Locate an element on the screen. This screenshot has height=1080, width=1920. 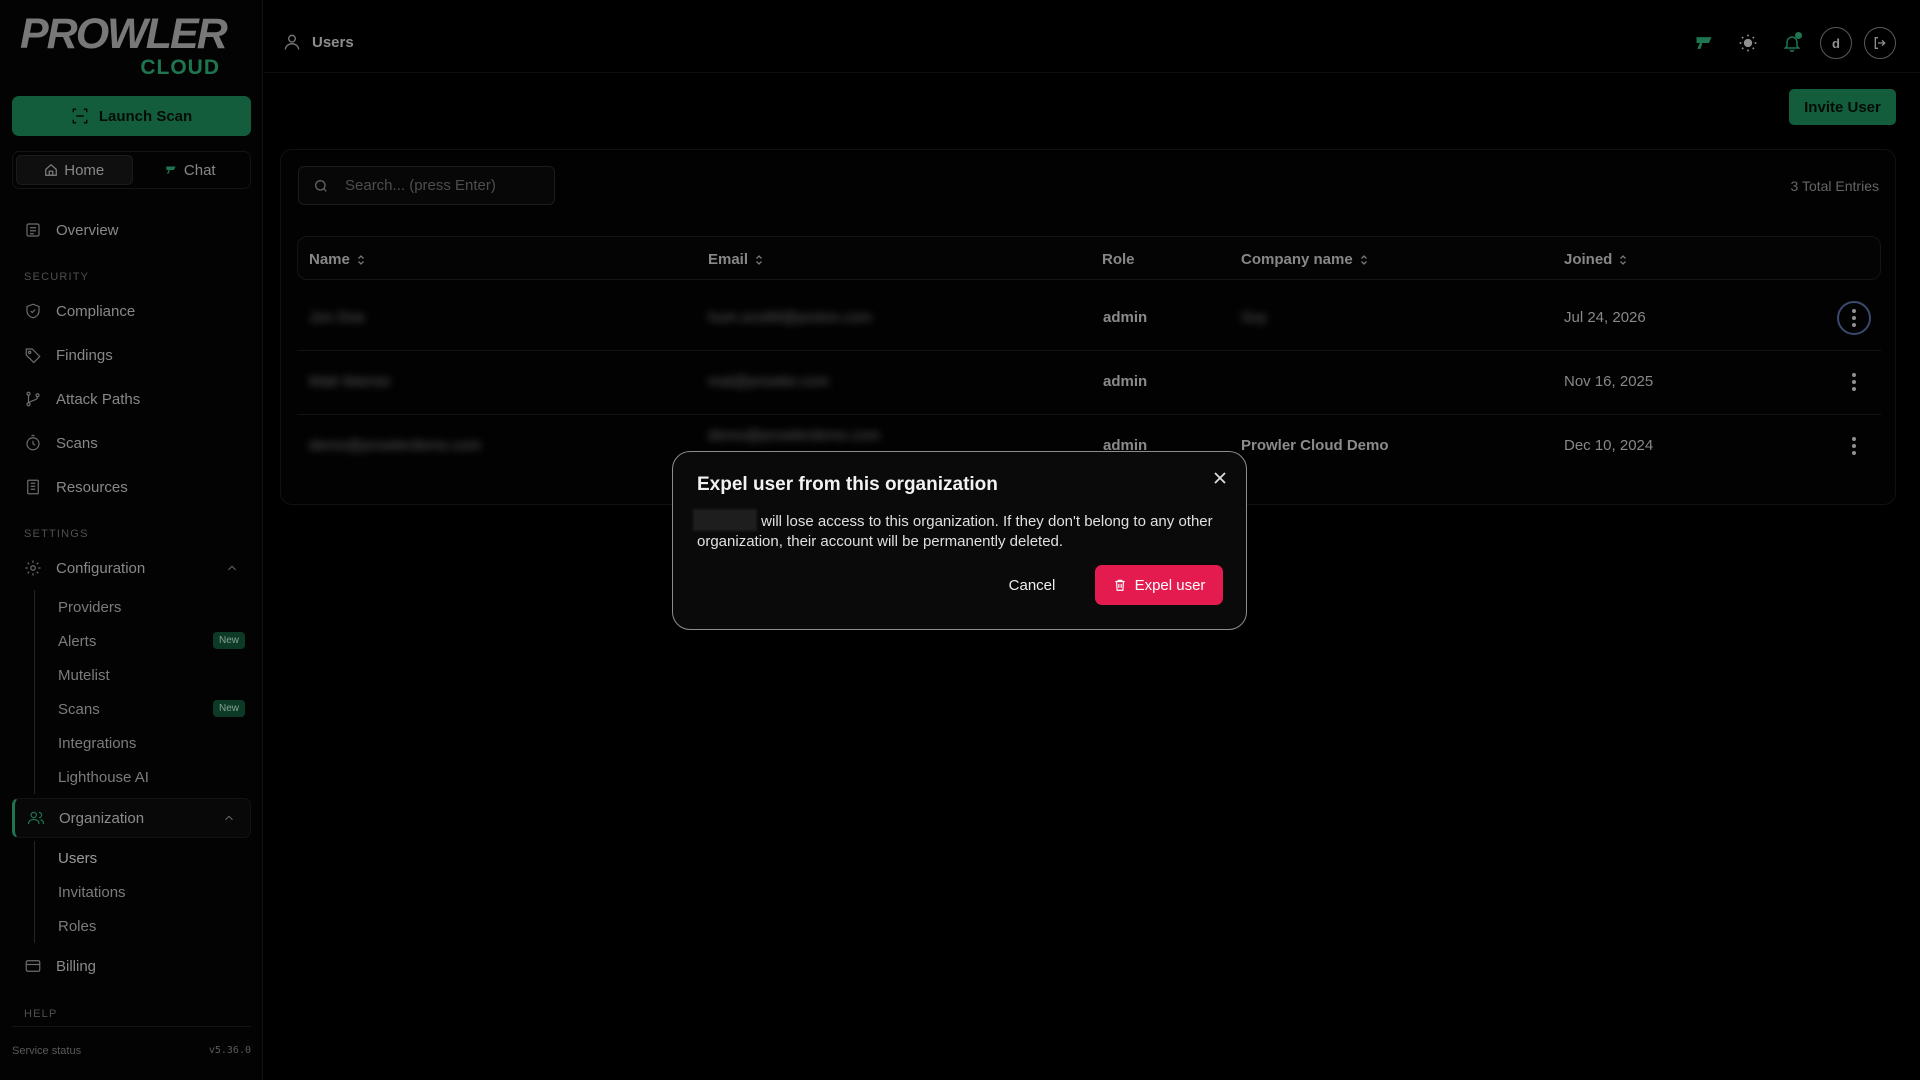
close-icon is located at coordinates (1220, 478).